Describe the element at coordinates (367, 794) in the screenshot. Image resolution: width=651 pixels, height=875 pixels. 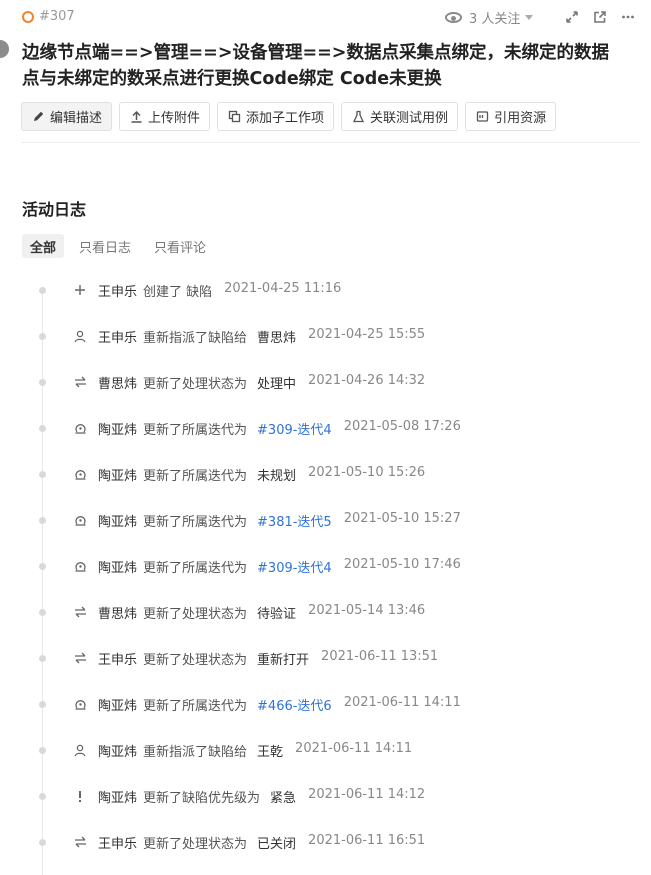
I see `activity-time: 2021-06-11 14:12` at that location.